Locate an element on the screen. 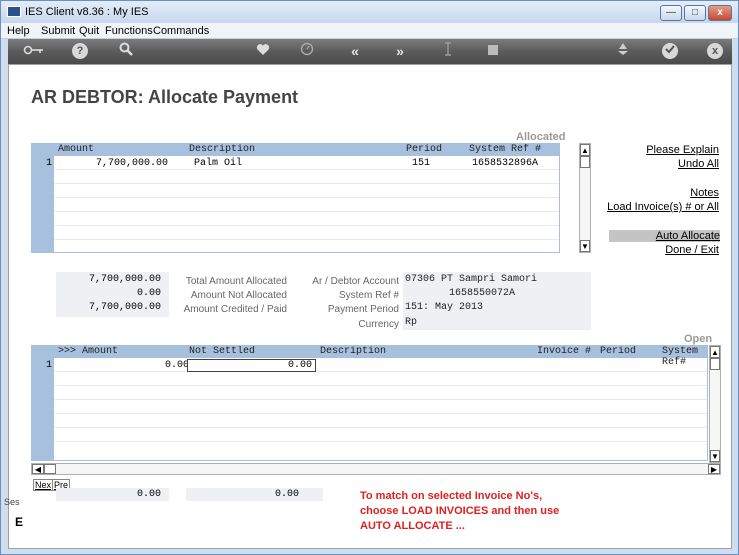 The height and width of the screenshot is (555, 739). app-icon is located at coordinates (14, 11).